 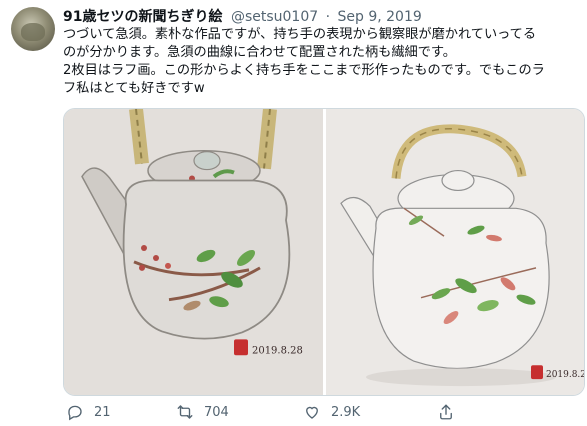 I want to click on share-icon, so click(x=446, y=412).